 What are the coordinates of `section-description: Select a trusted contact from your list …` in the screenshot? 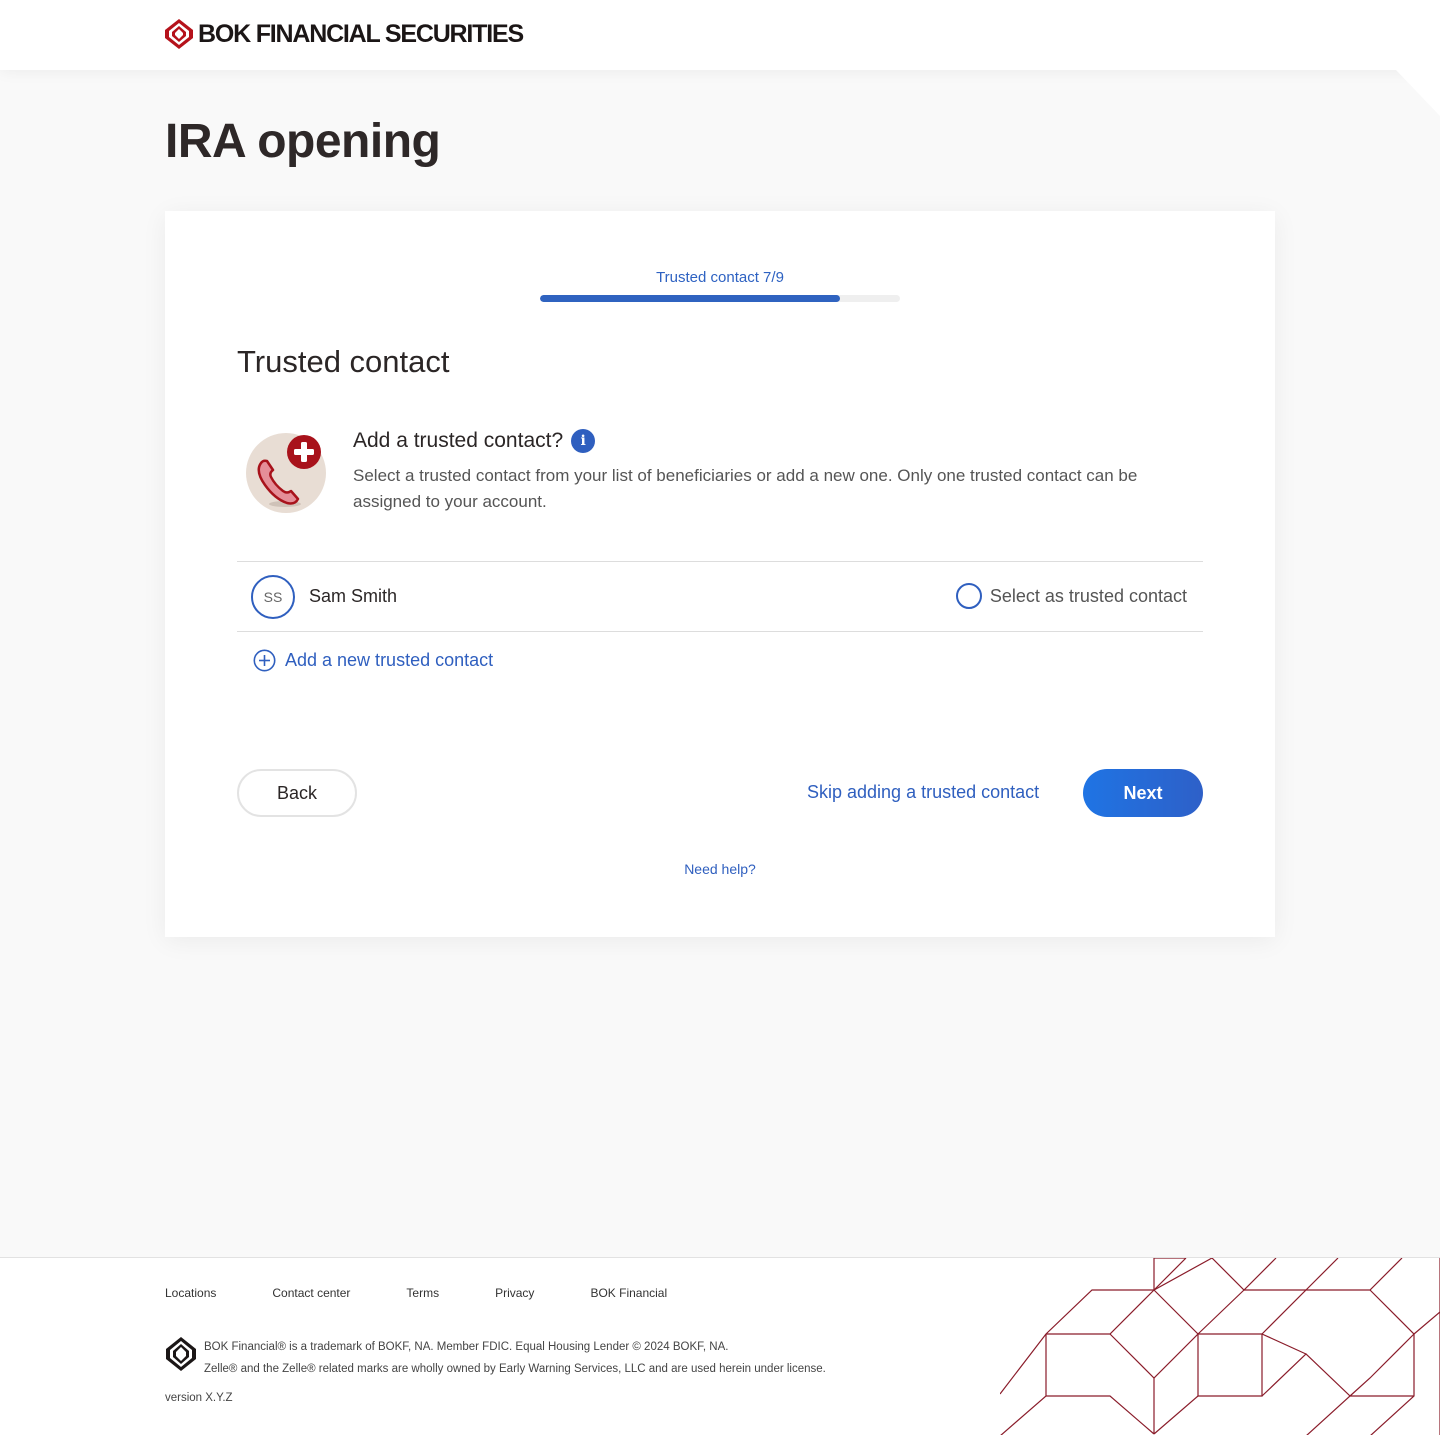 It's located at (745, 488).